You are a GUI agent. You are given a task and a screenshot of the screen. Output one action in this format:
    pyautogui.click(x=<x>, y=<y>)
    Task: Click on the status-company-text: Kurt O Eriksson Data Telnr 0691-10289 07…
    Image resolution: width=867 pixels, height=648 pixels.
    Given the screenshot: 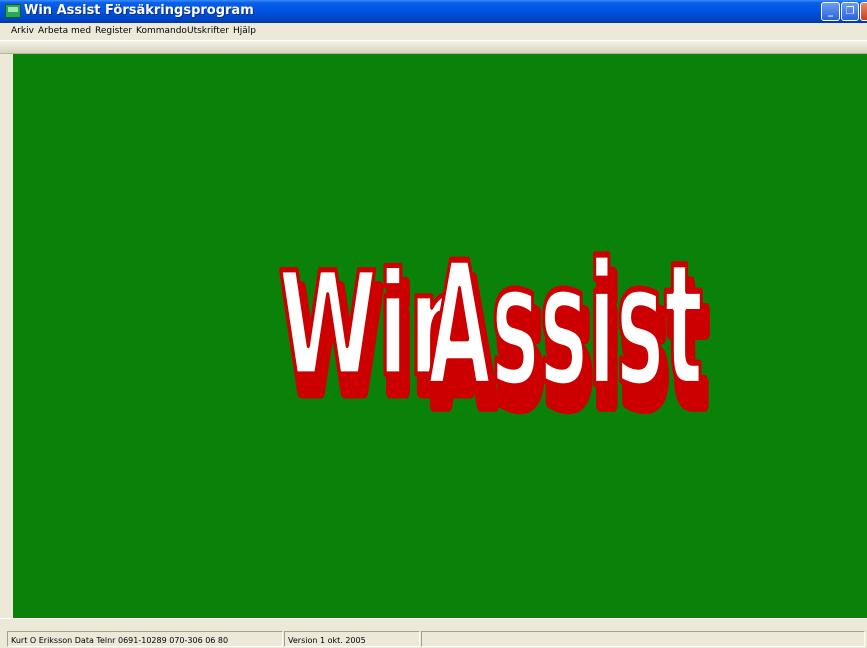 What is the action you would take?
    pyautogui.click(x=120, y=640)
    